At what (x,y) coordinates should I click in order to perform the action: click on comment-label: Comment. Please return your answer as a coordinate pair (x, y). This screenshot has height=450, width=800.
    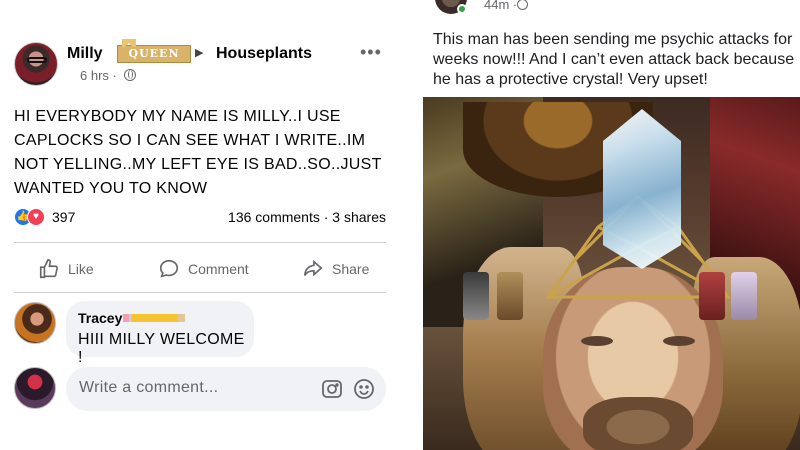
    Looking at the image, I should click on (218, 269).